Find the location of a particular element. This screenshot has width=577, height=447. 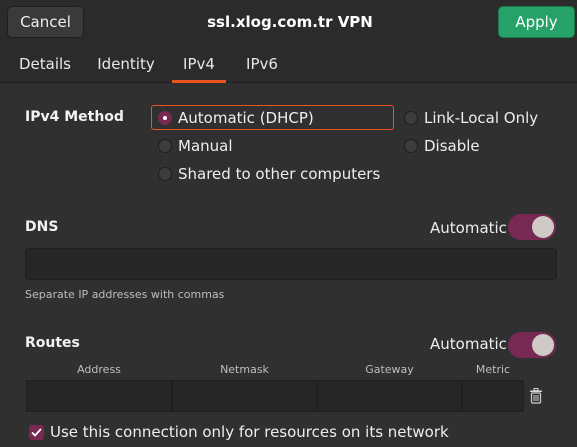

route-address-input is located at coordinates (99, 396).